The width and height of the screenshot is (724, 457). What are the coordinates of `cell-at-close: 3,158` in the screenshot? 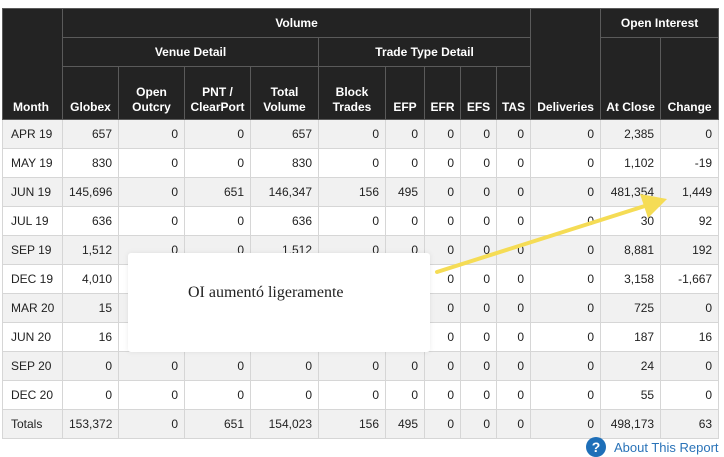 It's located at (631, 279).